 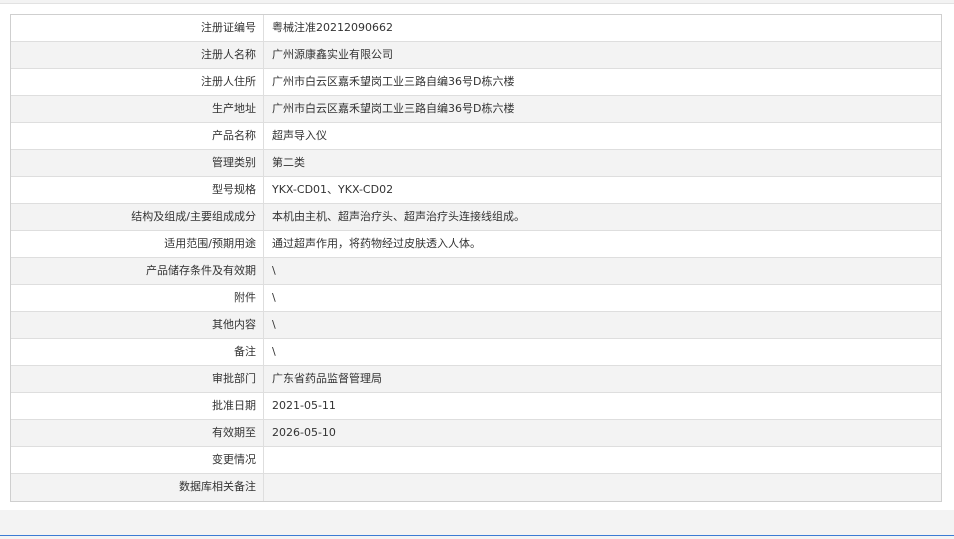 I want to click on field-value: 2026-05-10, so click(x=304, y=432).